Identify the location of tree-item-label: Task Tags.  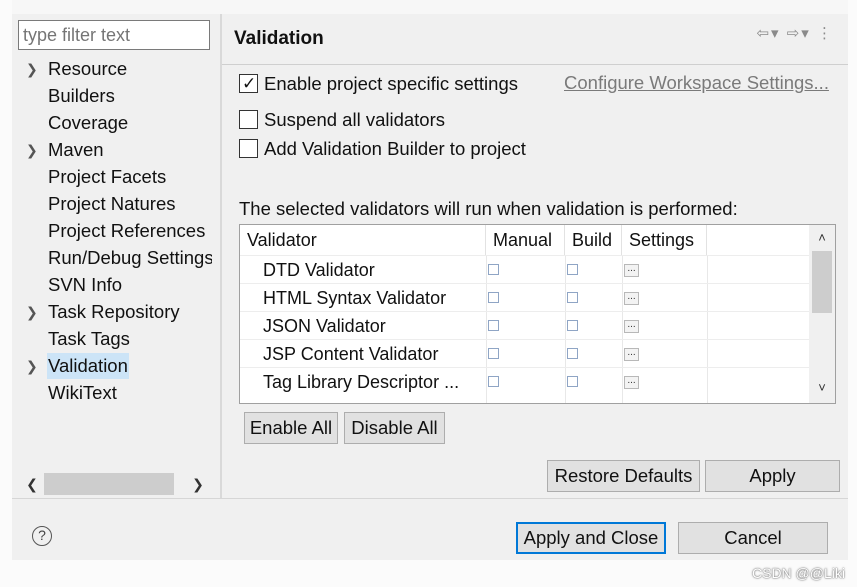
(89, 338).